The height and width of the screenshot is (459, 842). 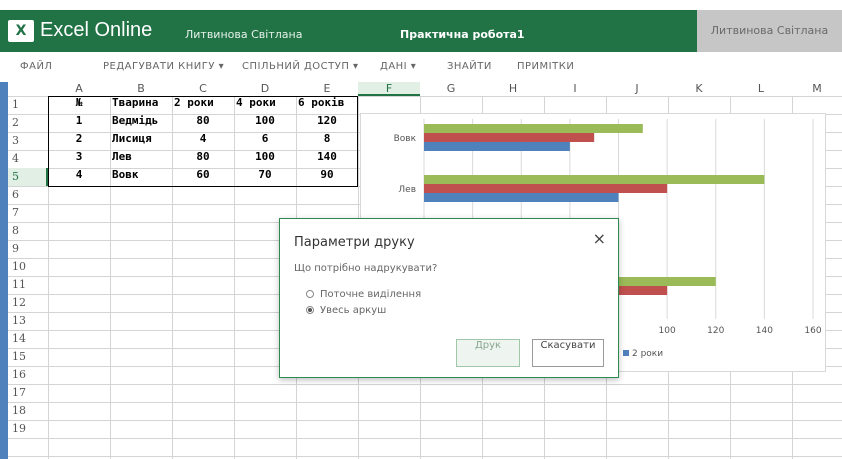 What do you see at coordinates (405, 139) in the screenshot?
I see `chart-category-label: Вовк` at bounding box center [405, 139].